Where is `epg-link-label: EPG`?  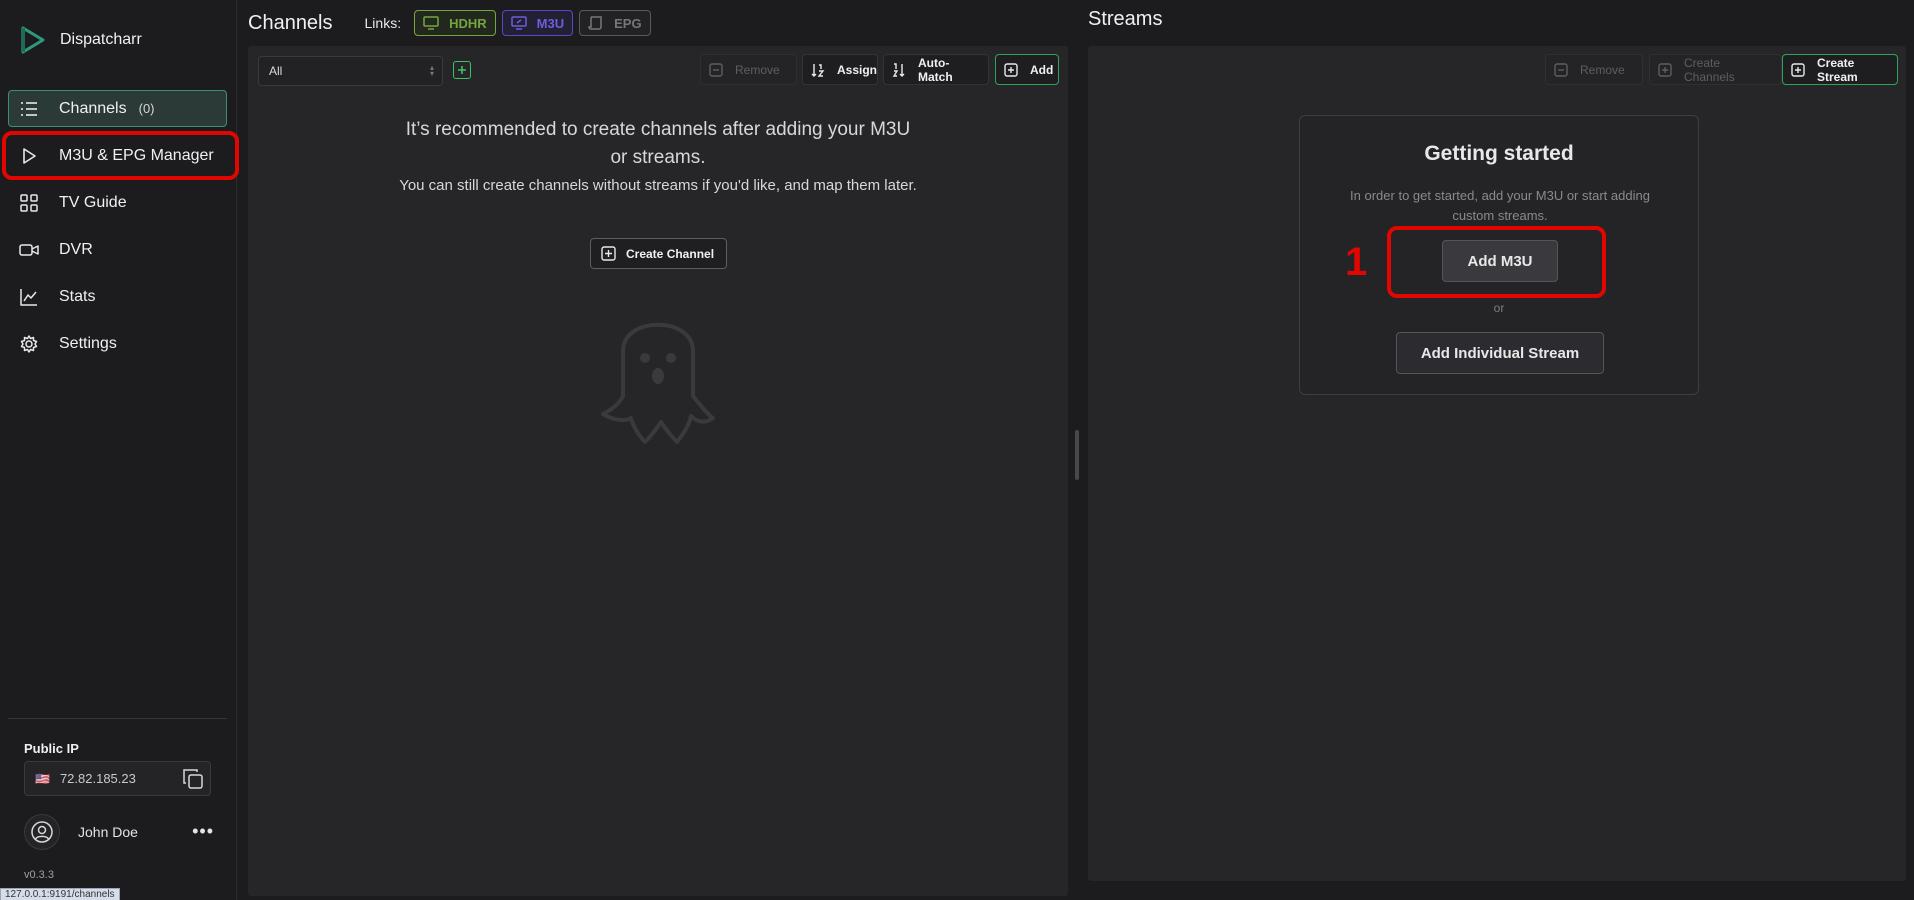
epg-link-label: EPG is located at coordinates (628, 23).